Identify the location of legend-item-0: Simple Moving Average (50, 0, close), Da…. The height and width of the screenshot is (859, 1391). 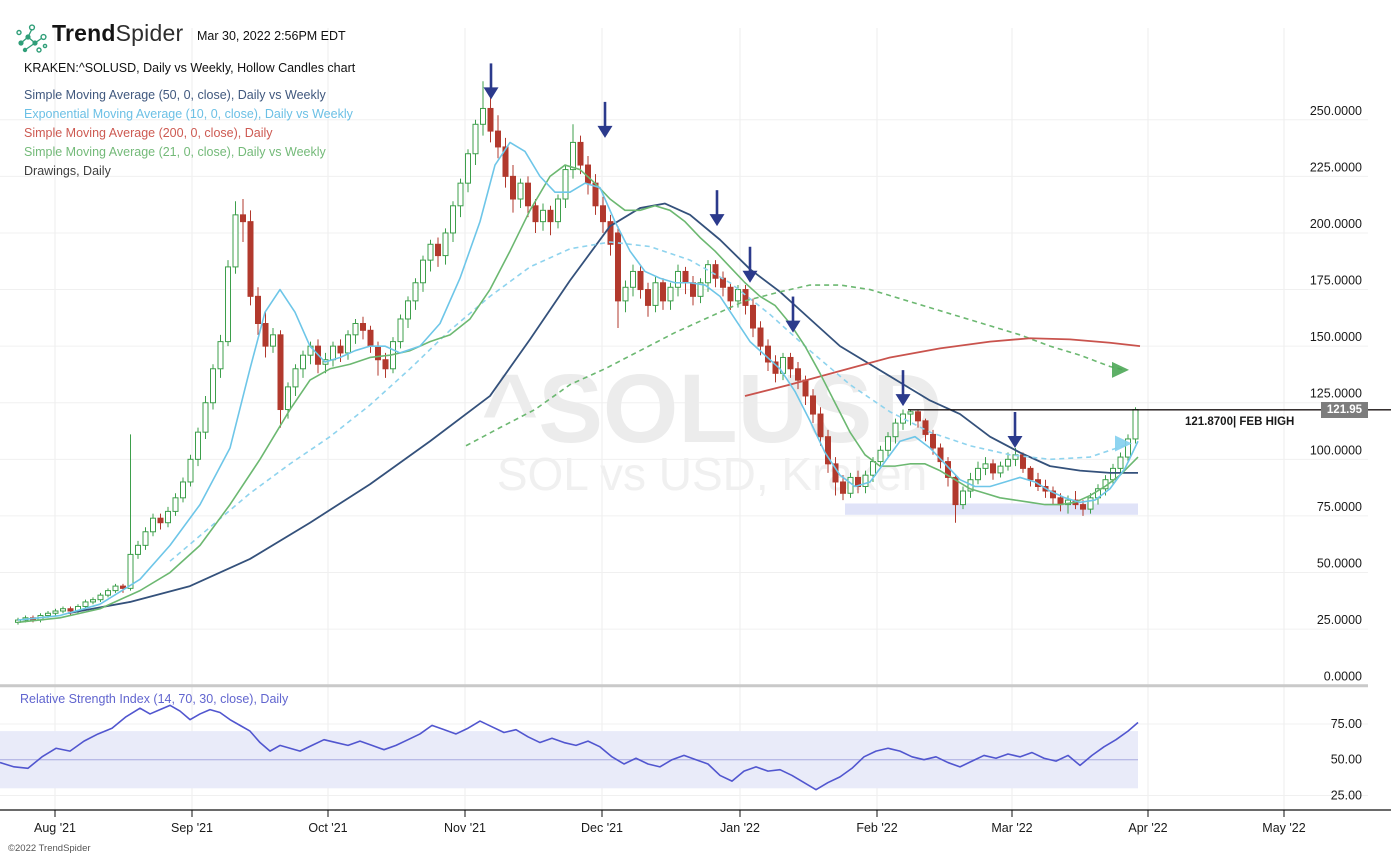
(188, 95).